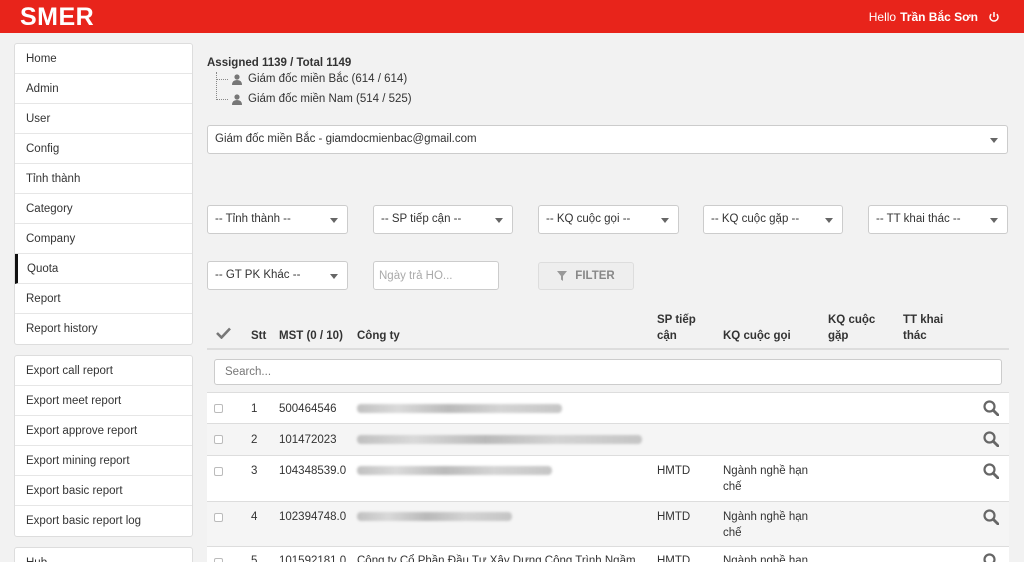  What do you see at coordinates (254, 558) in the screenshot?
I see `row-stt: 5` at bounding box center [254, 558].